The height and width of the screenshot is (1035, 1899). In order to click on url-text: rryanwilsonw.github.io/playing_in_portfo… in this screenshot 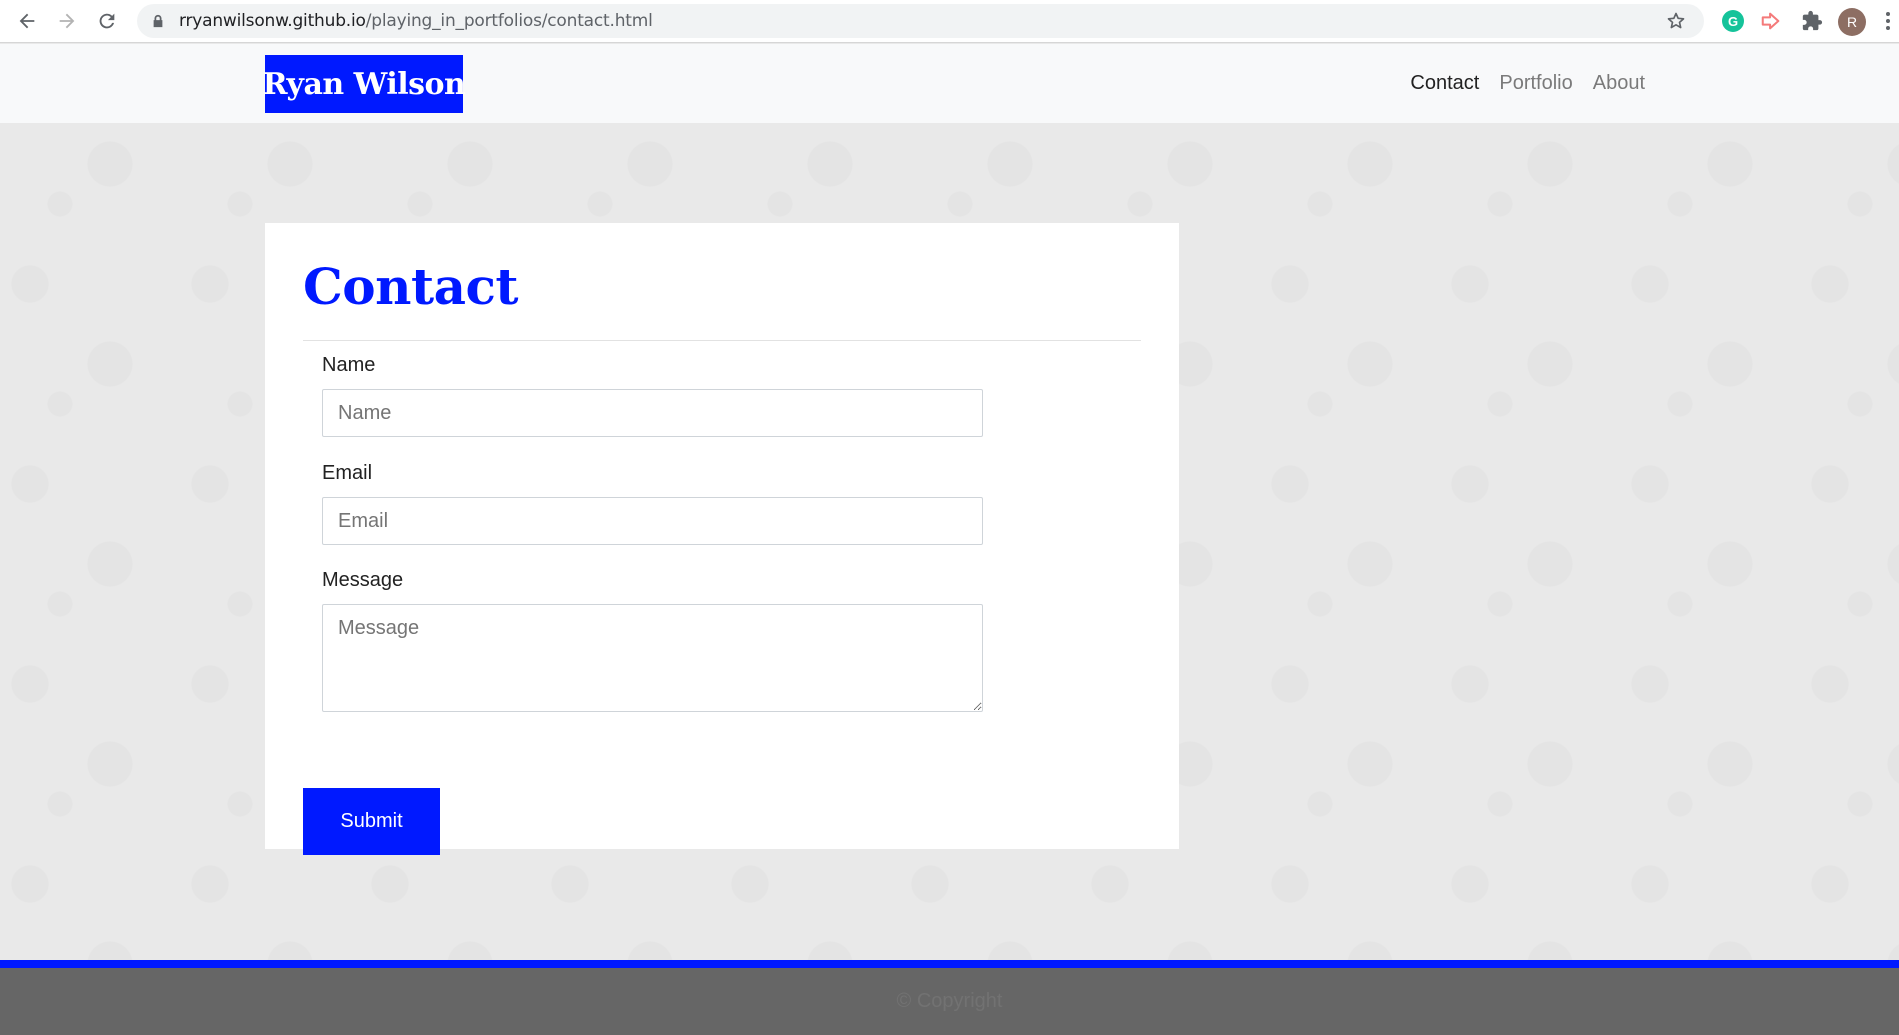, I will do `click(416, 21)`.